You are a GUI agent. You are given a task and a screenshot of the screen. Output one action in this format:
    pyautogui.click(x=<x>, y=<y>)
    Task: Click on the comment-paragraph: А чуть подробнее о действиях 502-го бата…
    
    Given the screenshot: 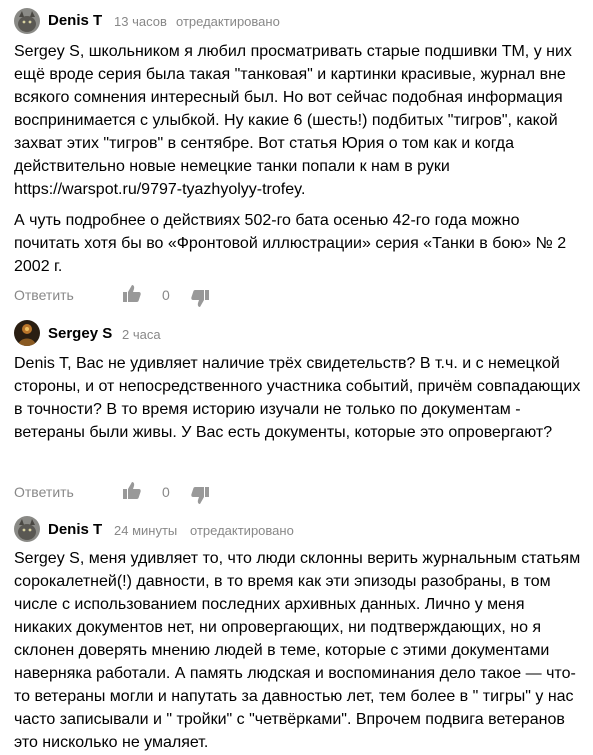 What is the action you would take?
    pyautogui.click(x=290, y=243)
    